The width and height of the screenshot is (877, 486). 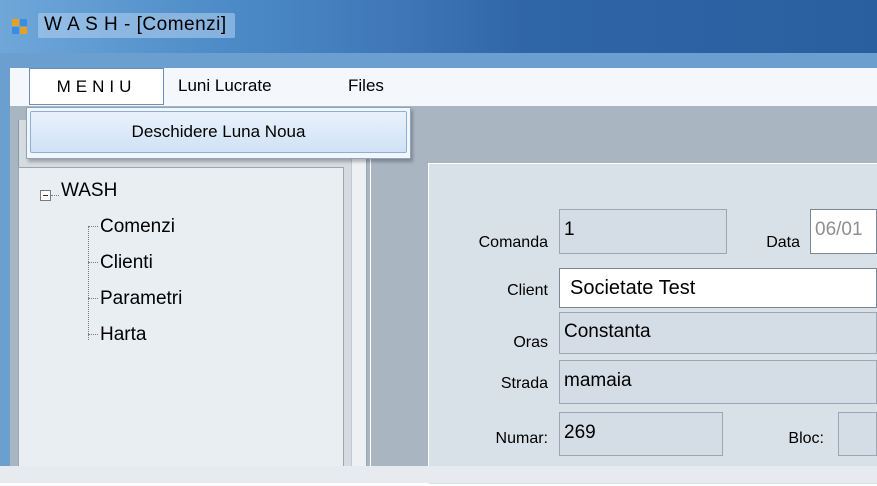 What do you see at coordinates (524, 383) in the screenshot?
I see `strada-label: Strada` at bounding box center [524, 383].